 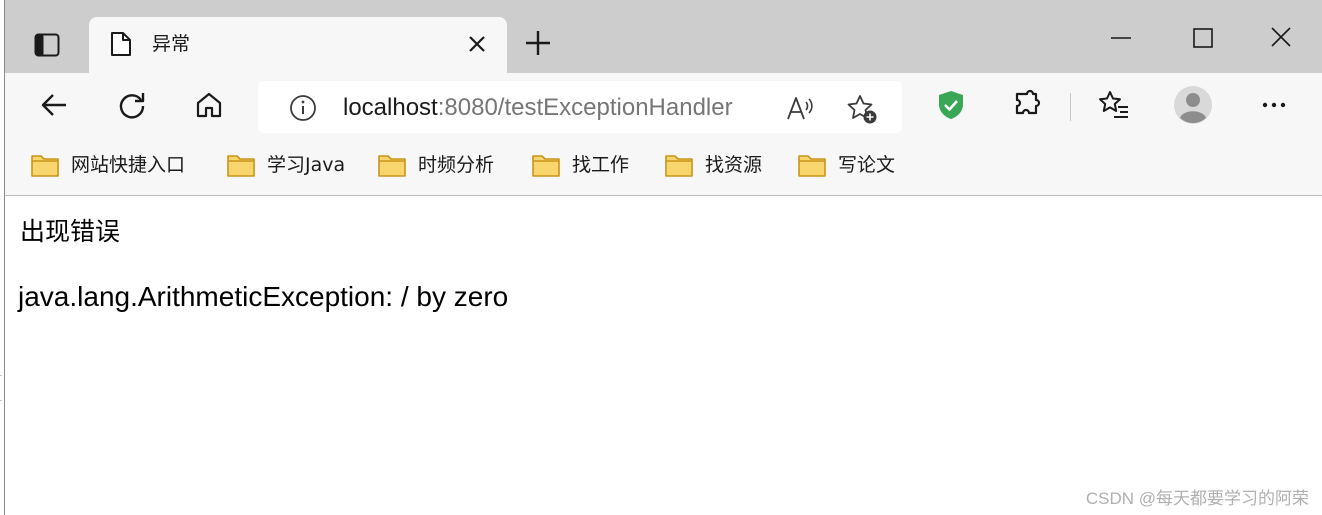 What do you see at coordinates (601, 165) in the screenshot?
I see `favorite-label: 找工作` at bounding box center [601, 165].